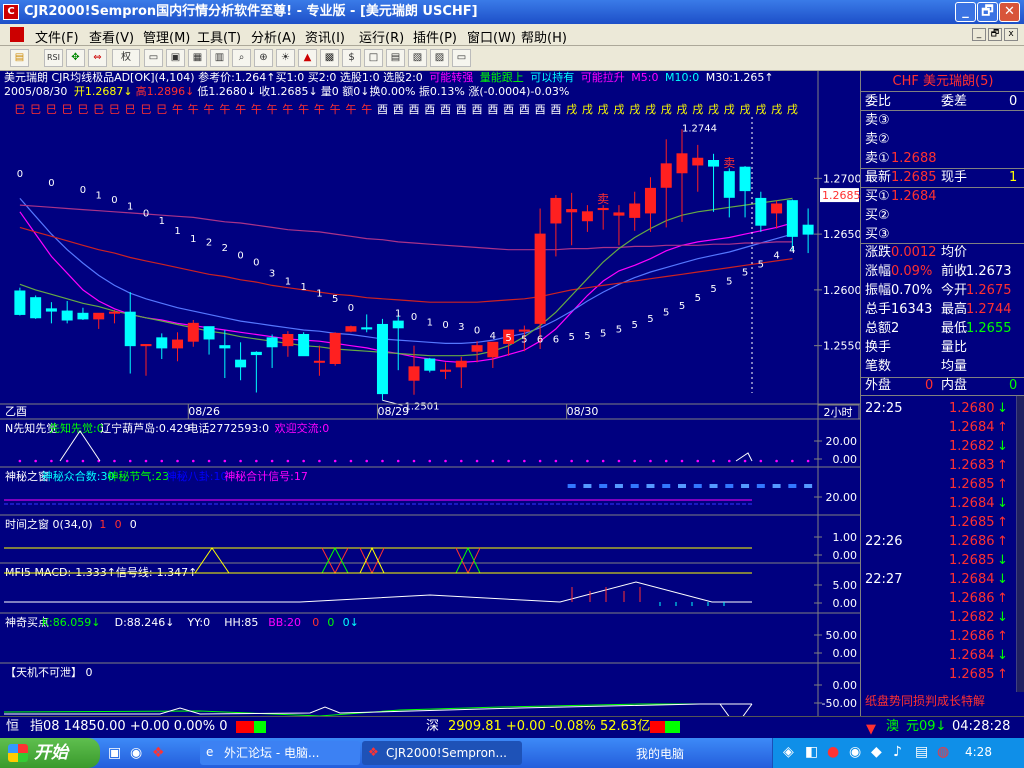  What do you see at coordinates (549, 726) in the screenshot?
I see `sz-index: 2909.81 +0.00 -0.08% 52.63亿` at bounding box center [549, 726].